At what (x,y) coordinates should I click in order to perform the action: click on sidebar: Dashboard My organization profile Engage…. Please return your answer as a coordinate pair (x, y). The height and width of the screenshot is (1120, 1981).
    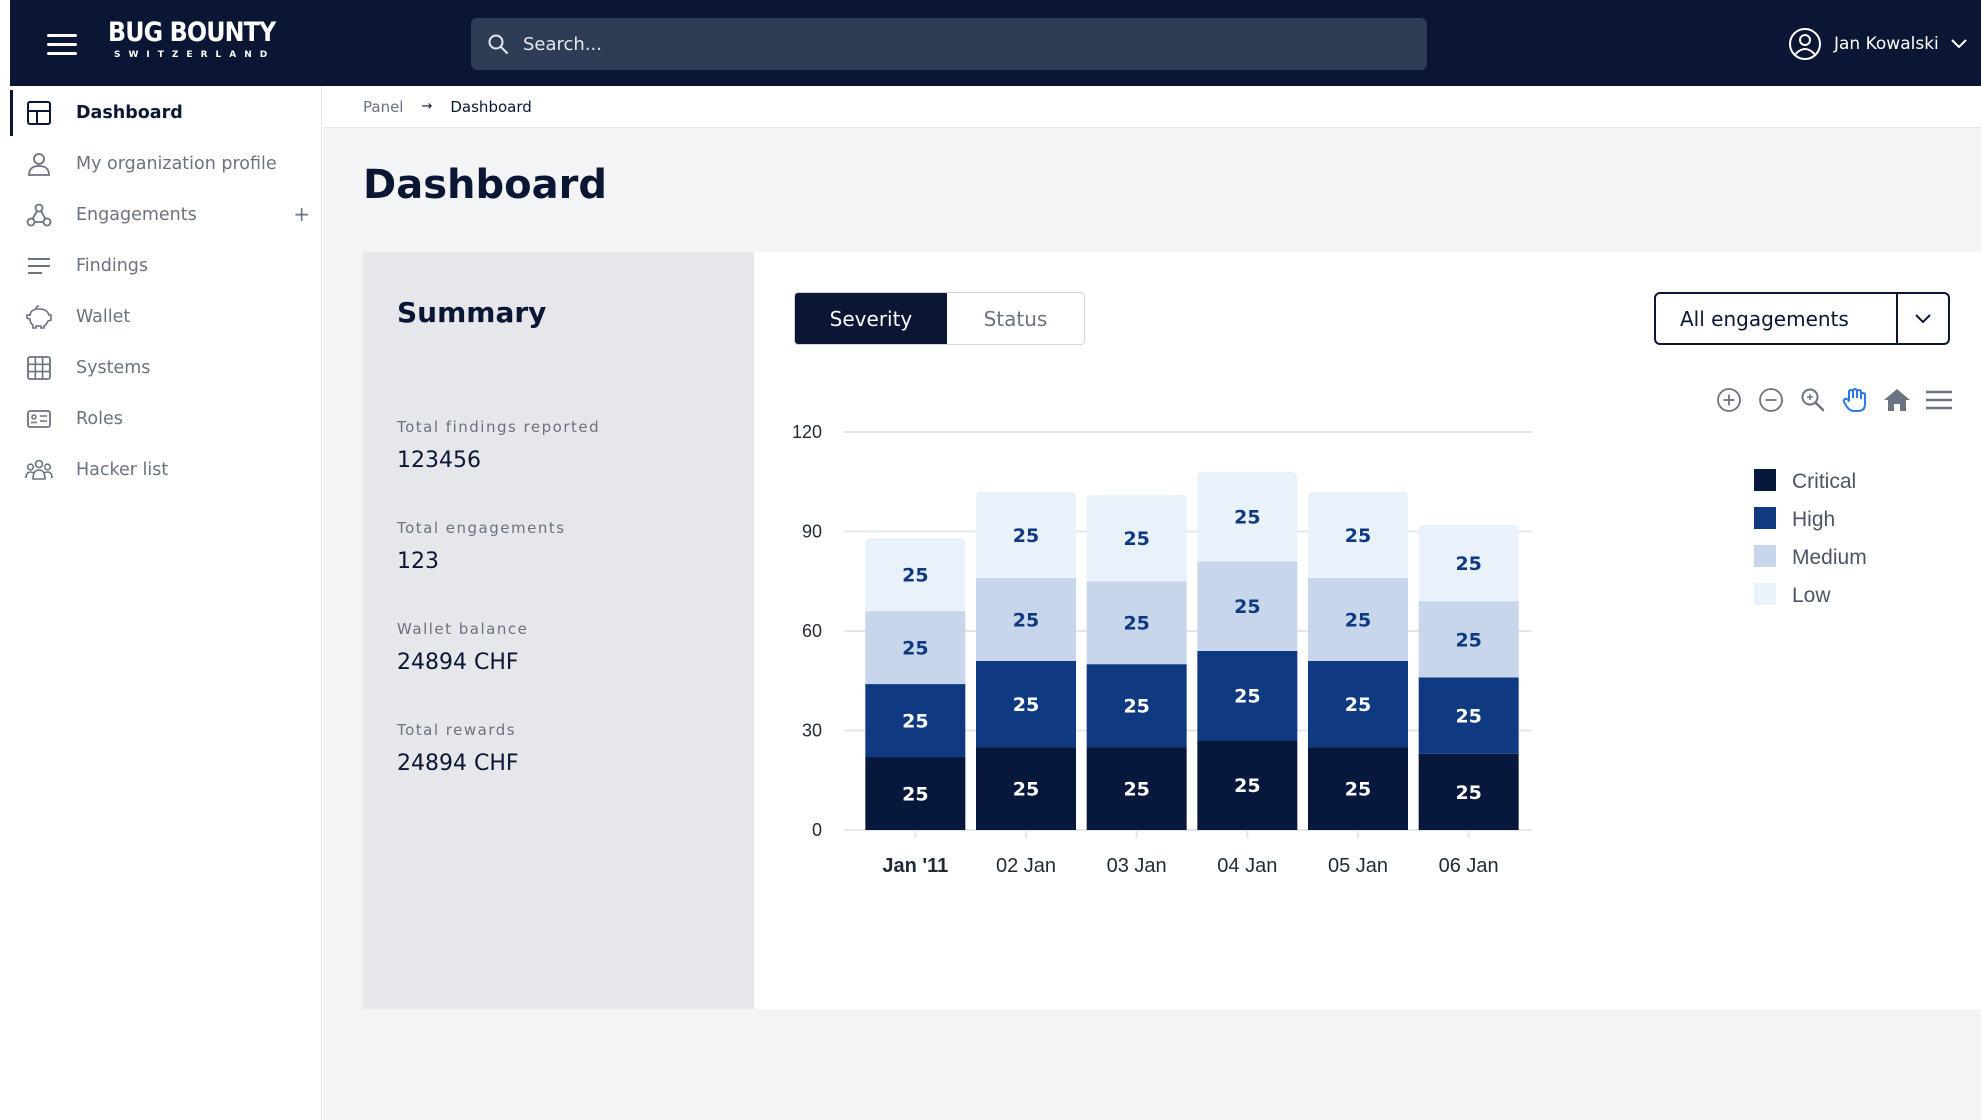
    Looking at the image, I should click on (166, 603).